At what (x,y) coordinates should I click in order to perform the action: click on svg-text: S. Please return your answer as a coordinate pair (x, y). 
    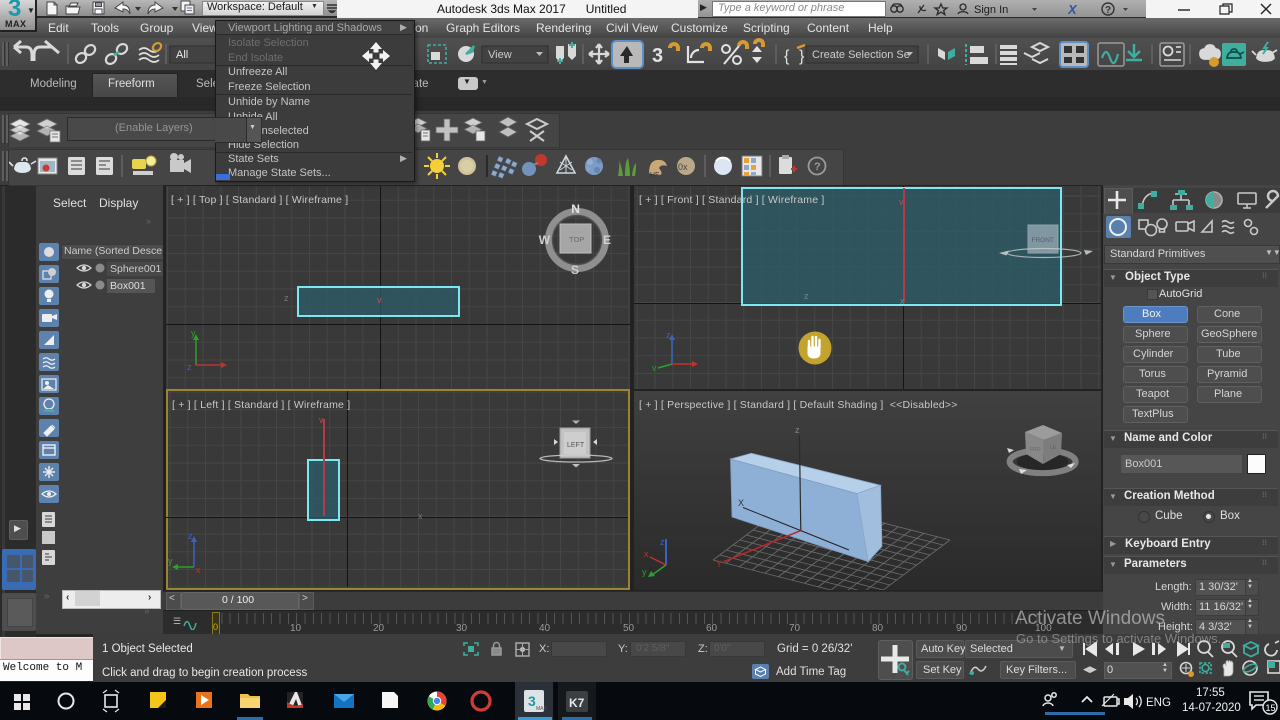
    Looking at the image, I should click on (575, 270).